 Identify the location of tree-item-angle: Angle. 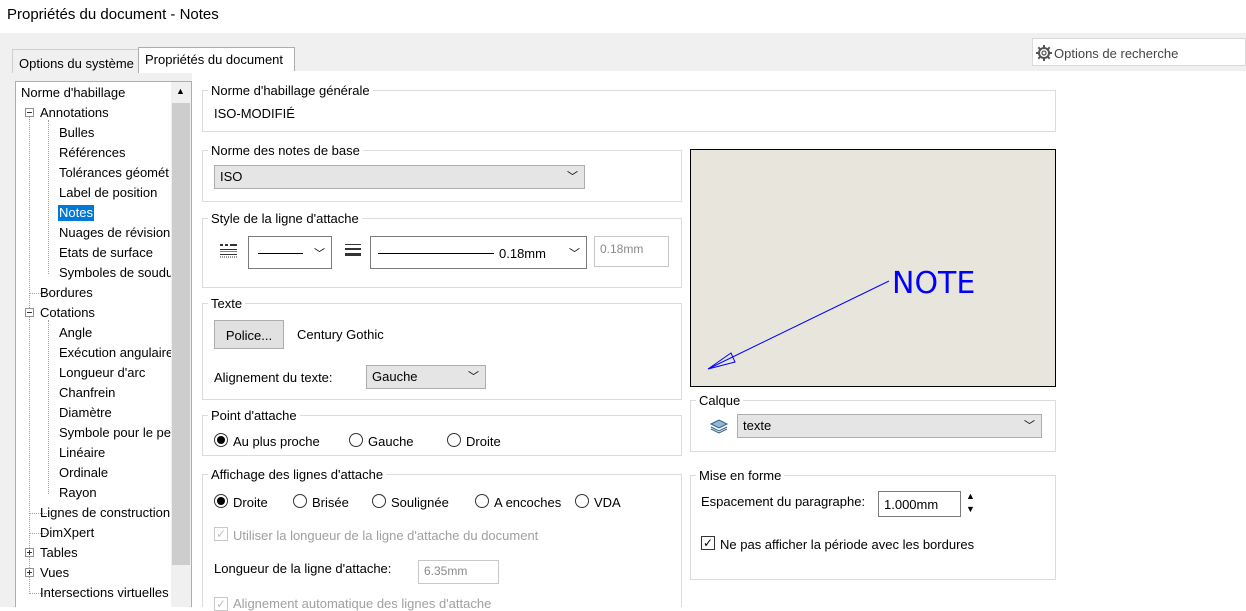
(75, 333).